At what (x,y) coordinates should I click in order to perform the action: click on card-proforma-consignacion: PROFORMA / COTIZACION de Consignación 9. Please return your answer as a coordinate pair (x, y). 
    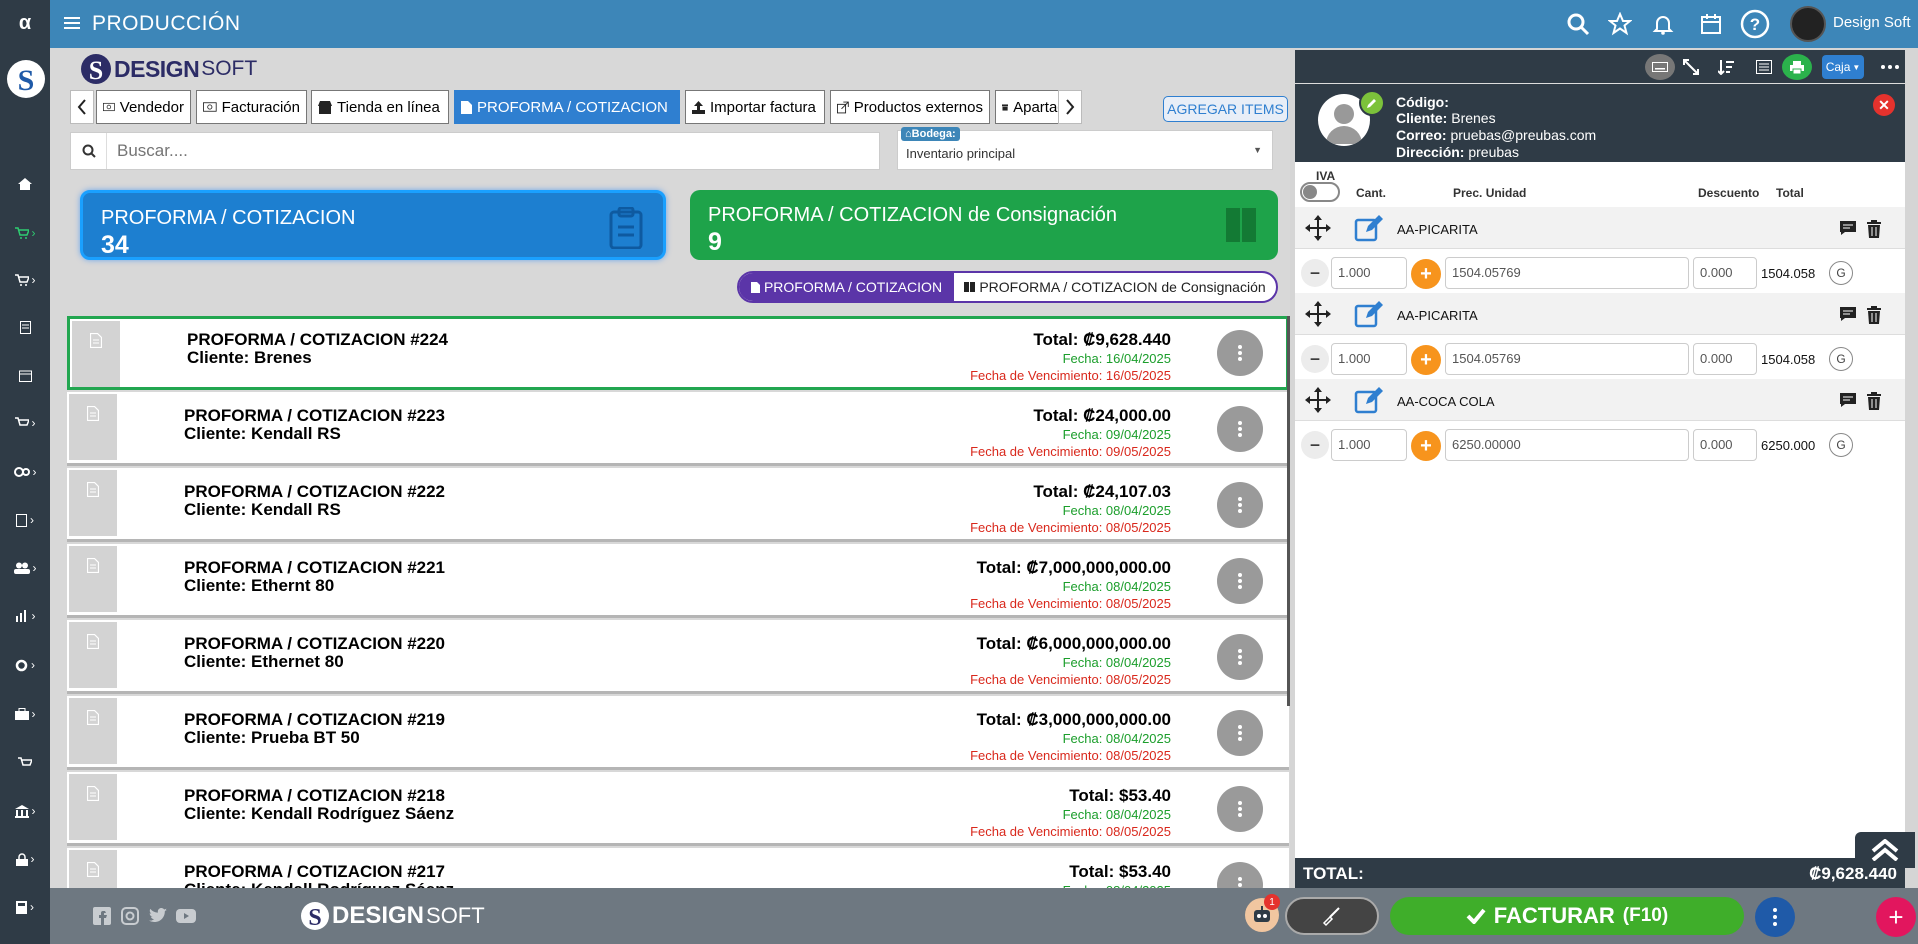
    Looking at the image, I should click on (984, 225).